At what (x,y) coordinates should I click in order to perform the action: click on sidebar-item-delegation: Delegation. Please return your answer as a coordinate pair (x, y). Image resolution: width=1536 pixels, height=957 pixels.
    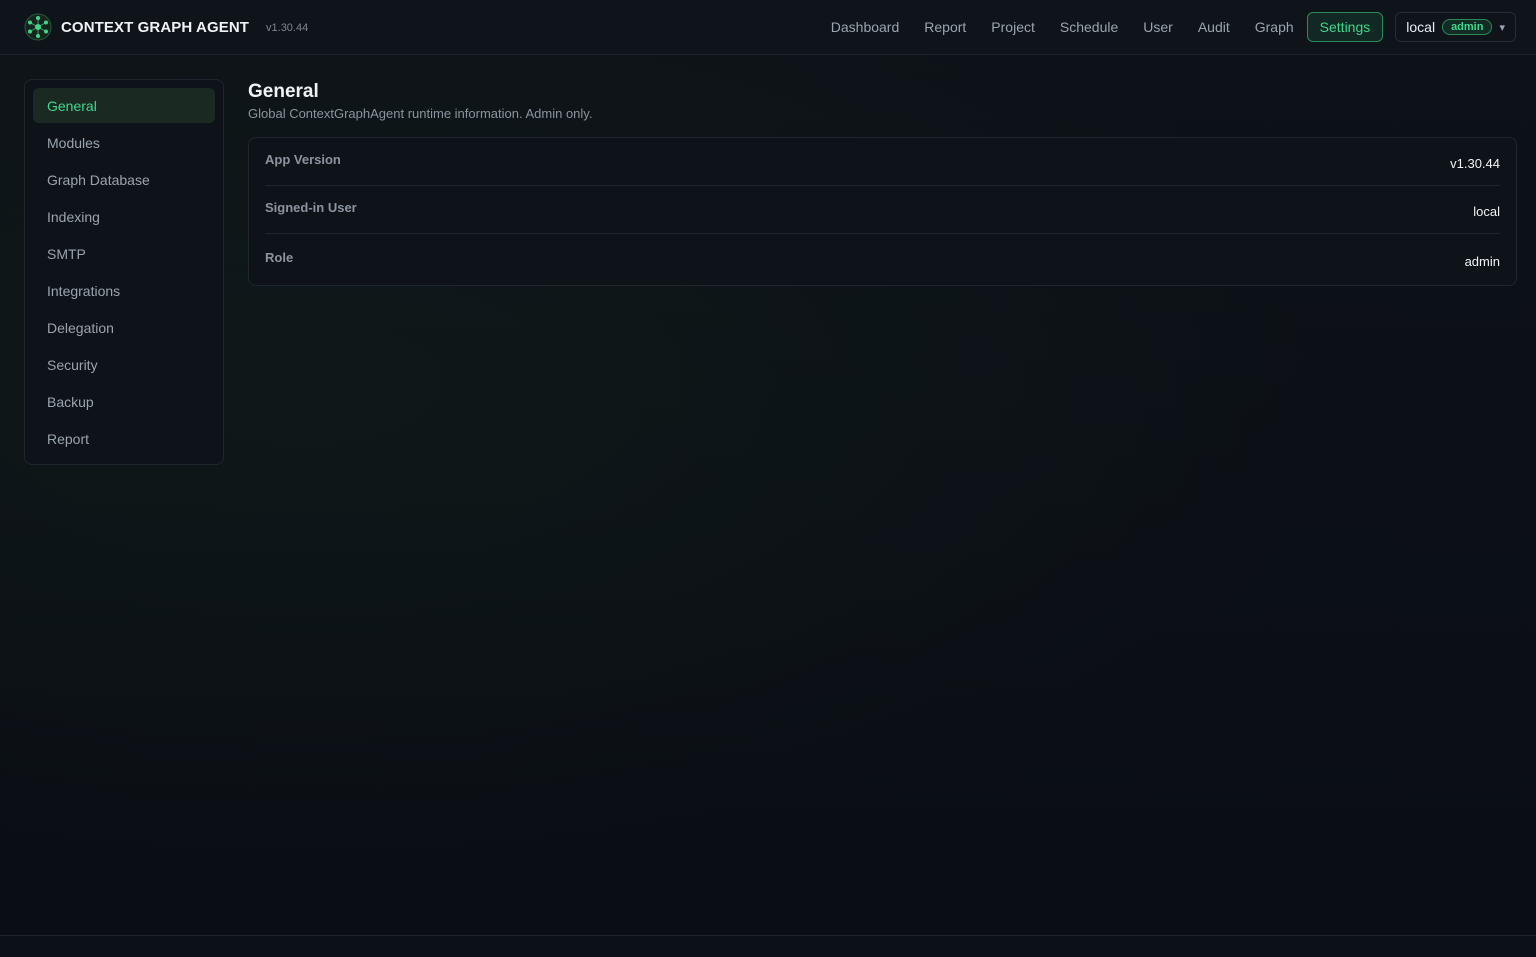
    Looking at the image, I should click on (124, 327).